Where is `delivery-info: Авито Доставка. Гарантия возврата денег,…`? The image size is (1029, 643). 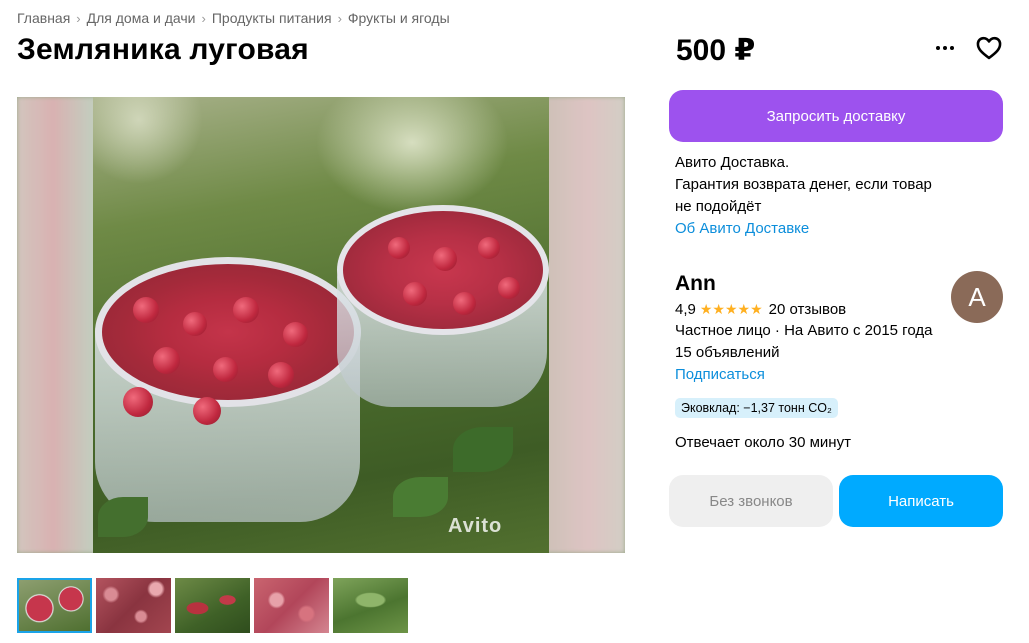
delivery-info: Авито Доставка. Гарантия возврата денег,… is located at coordinates (825, 196).